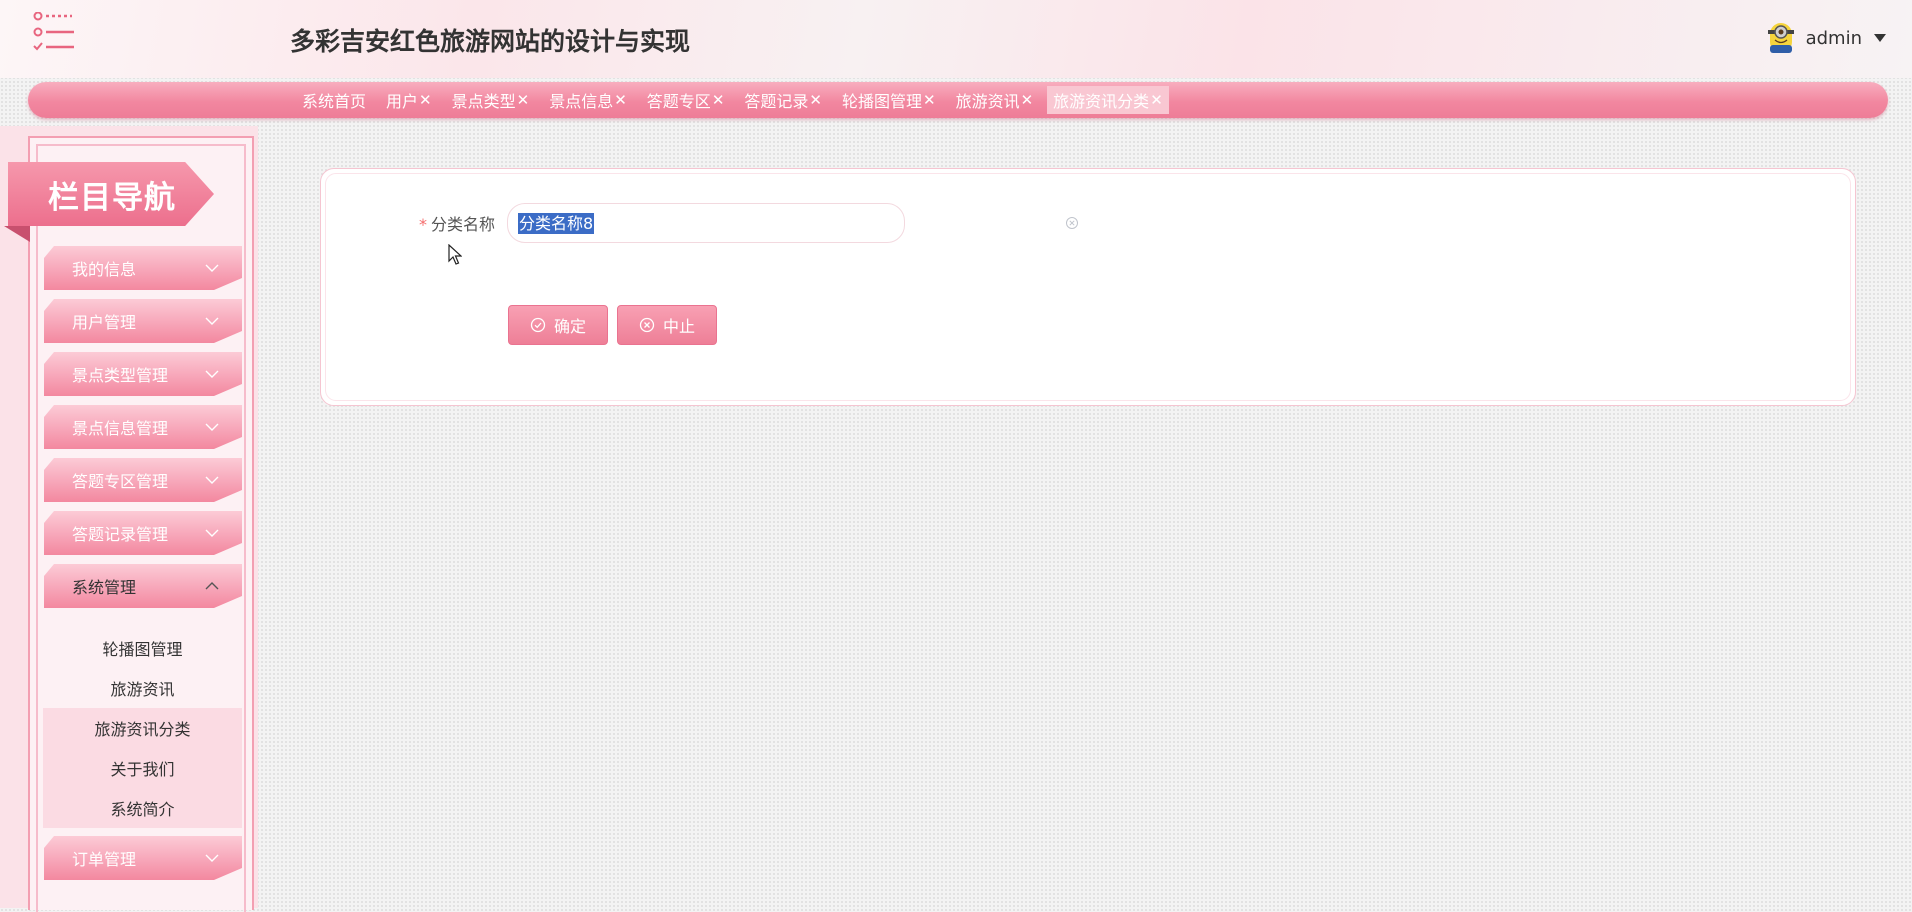  I want to click on tab-item: 旅游资讯分类 ✕, so click(1108, 100).